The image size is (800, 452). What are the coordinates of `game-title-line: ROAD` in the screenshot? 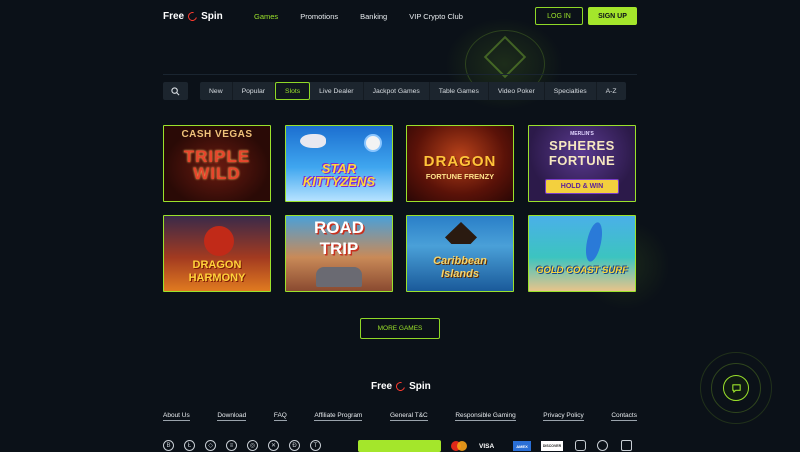 It's located at (339, 227).